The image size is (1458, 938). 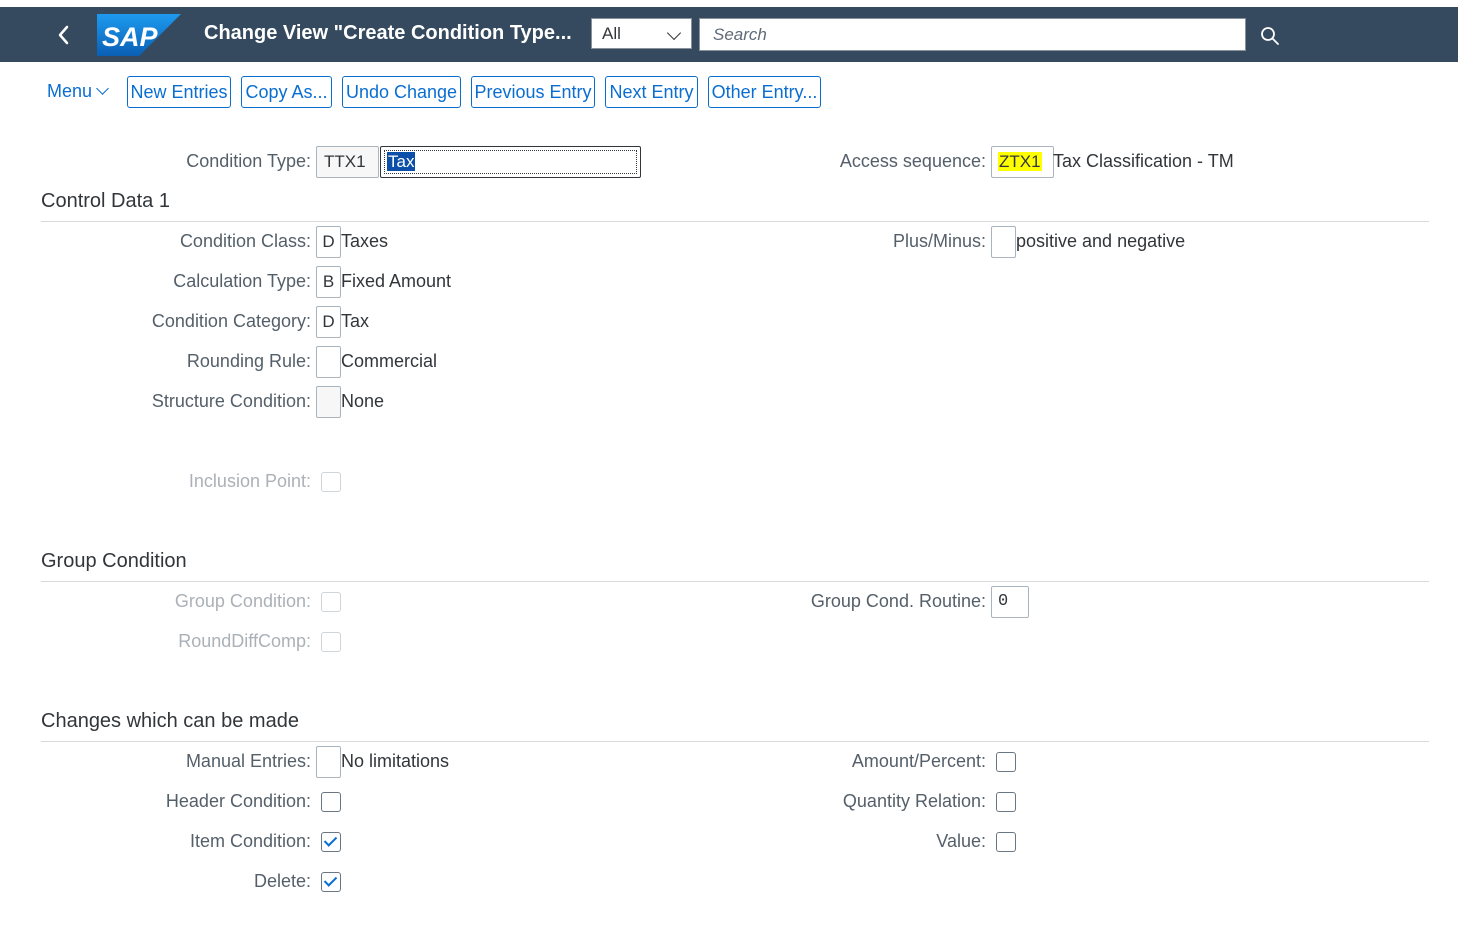 What do you see at coordinates (1006, 762) in the screenshot?
I see `amount-percent-checkbox` at bounding box center [1006, 762].